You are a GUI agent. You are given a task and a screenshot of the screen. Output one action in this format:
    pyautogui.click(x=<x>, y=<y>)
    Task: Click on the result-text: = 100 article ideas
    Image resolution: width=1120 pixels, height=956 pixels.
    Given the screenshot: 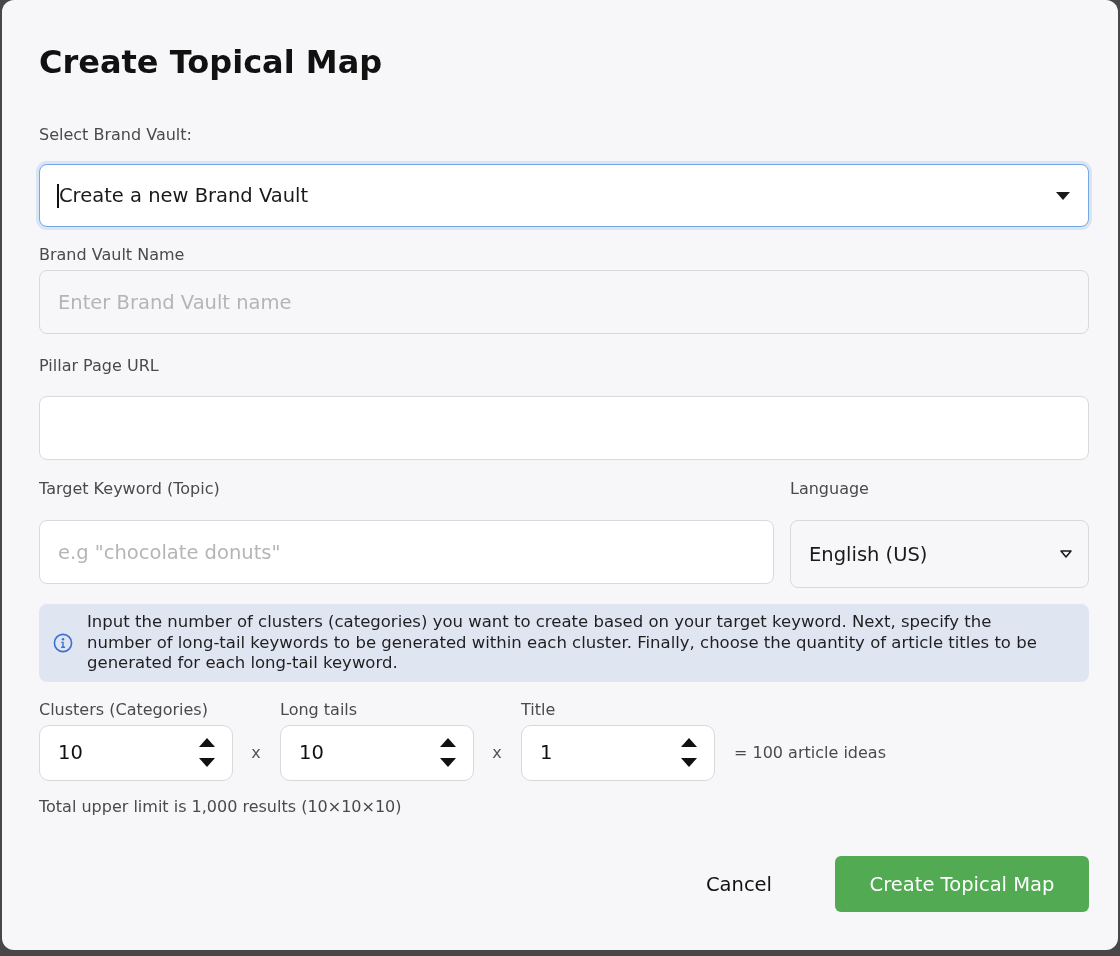 What is the action you would take?
    pyautogui.click(x=810, y=752)
    